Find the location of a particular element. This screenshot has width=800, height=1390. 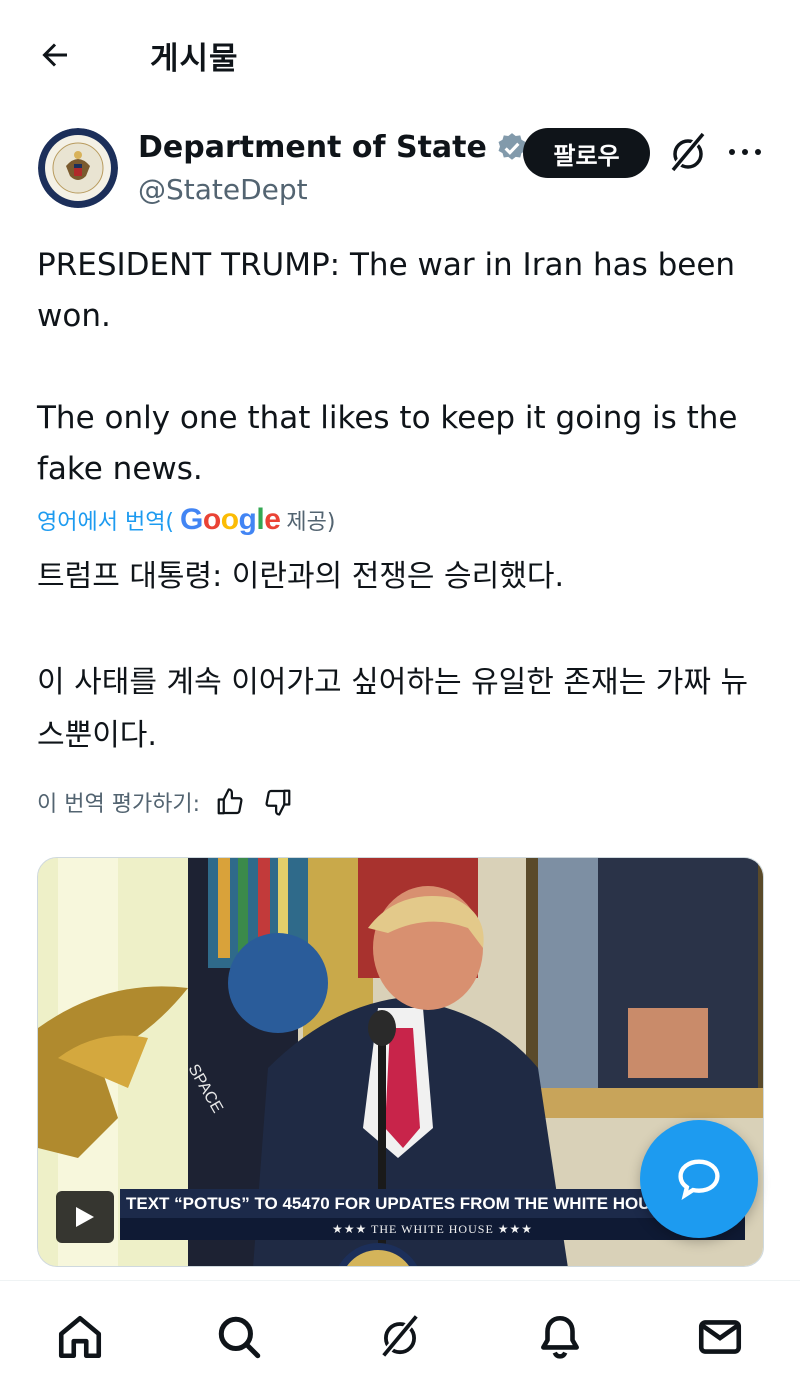

notifications-icon is located at coordinates (560, 1337).